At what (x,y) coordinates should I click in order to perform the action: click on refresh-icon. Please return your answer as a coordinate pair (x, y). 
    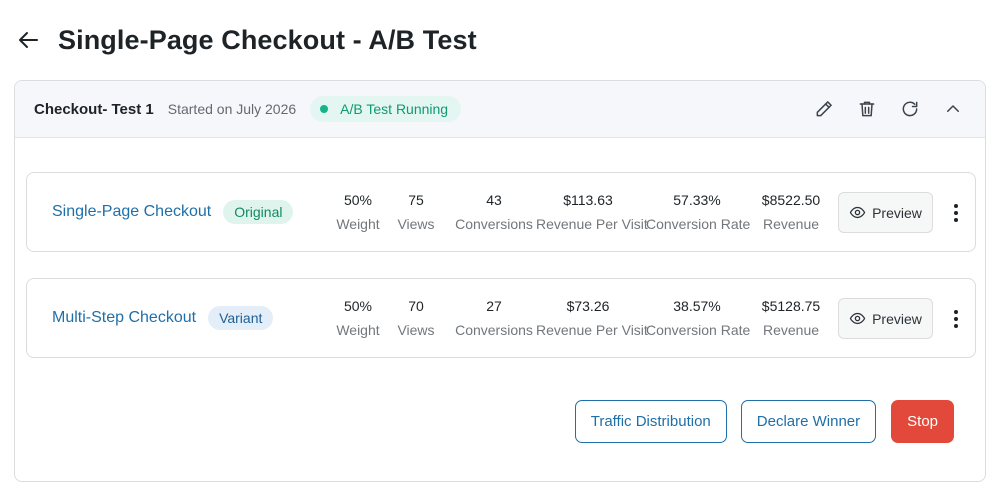
    Looking at the image, I should click on (910, 109).